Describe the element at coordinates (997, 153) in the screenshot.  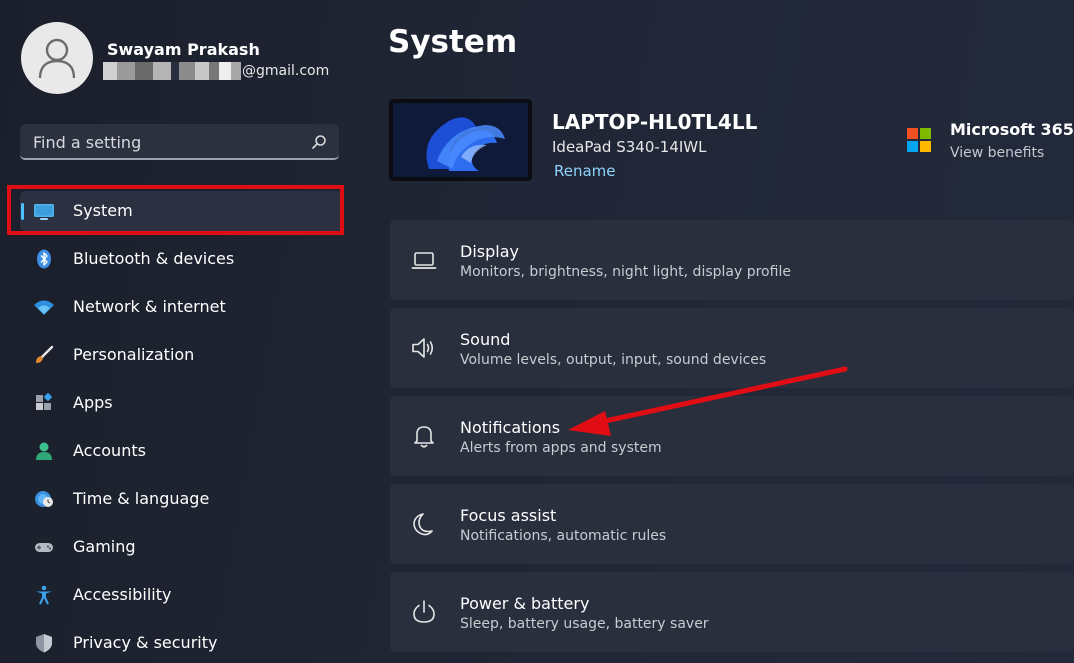
I see `view-benefits-link: View benefits` at that location.